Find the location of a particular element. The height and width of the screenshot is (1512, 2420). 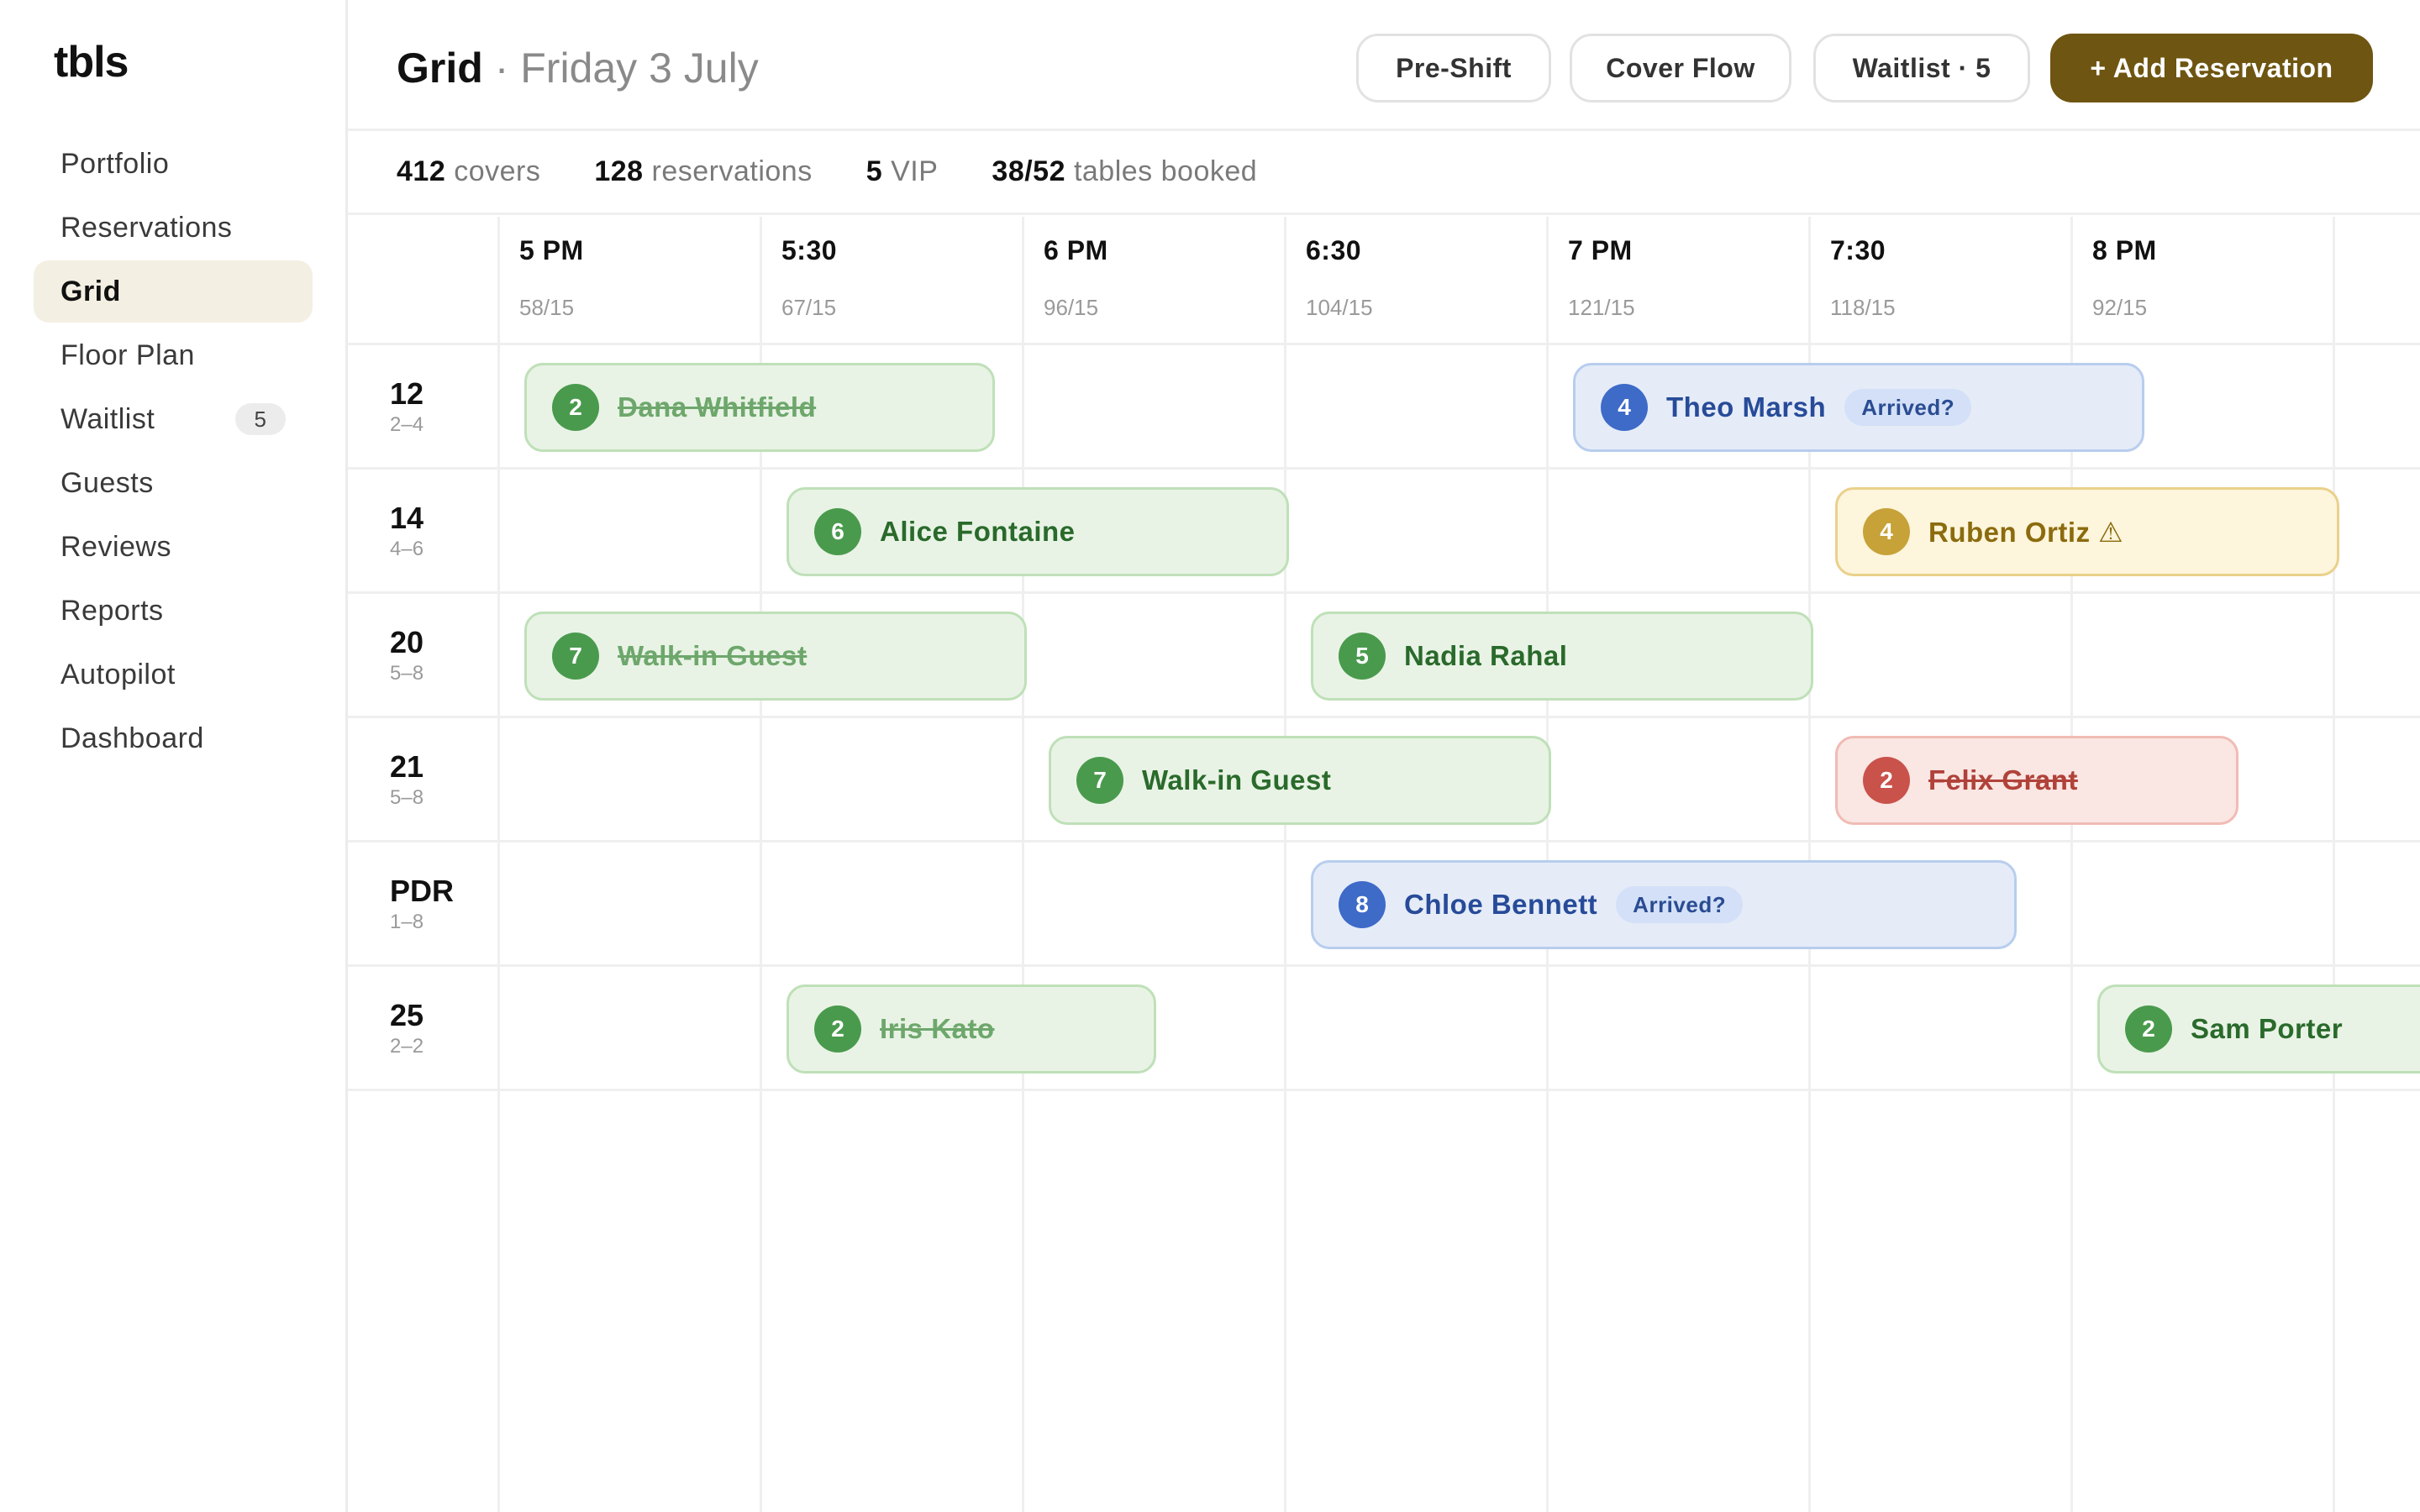

reservation-card: 2 Iris Kato is located at coordinates (971, 1029).